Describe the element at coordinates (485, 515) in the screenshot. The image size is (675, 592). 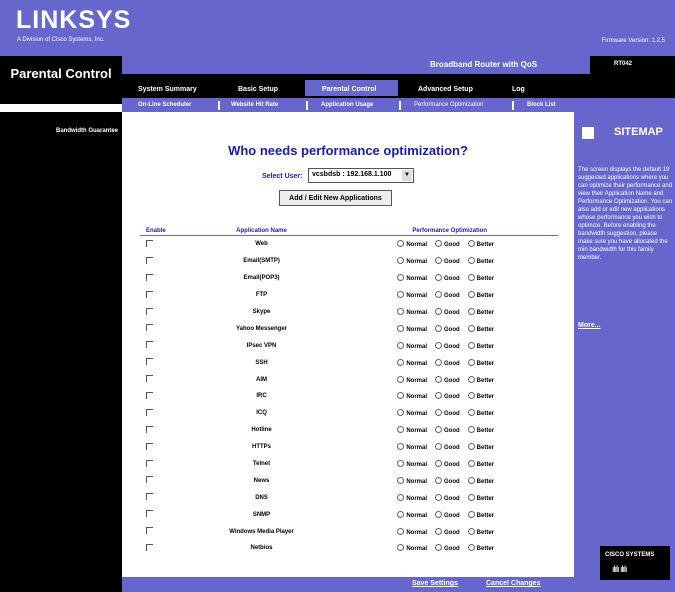
I see `option-better-label: Better` at that location.